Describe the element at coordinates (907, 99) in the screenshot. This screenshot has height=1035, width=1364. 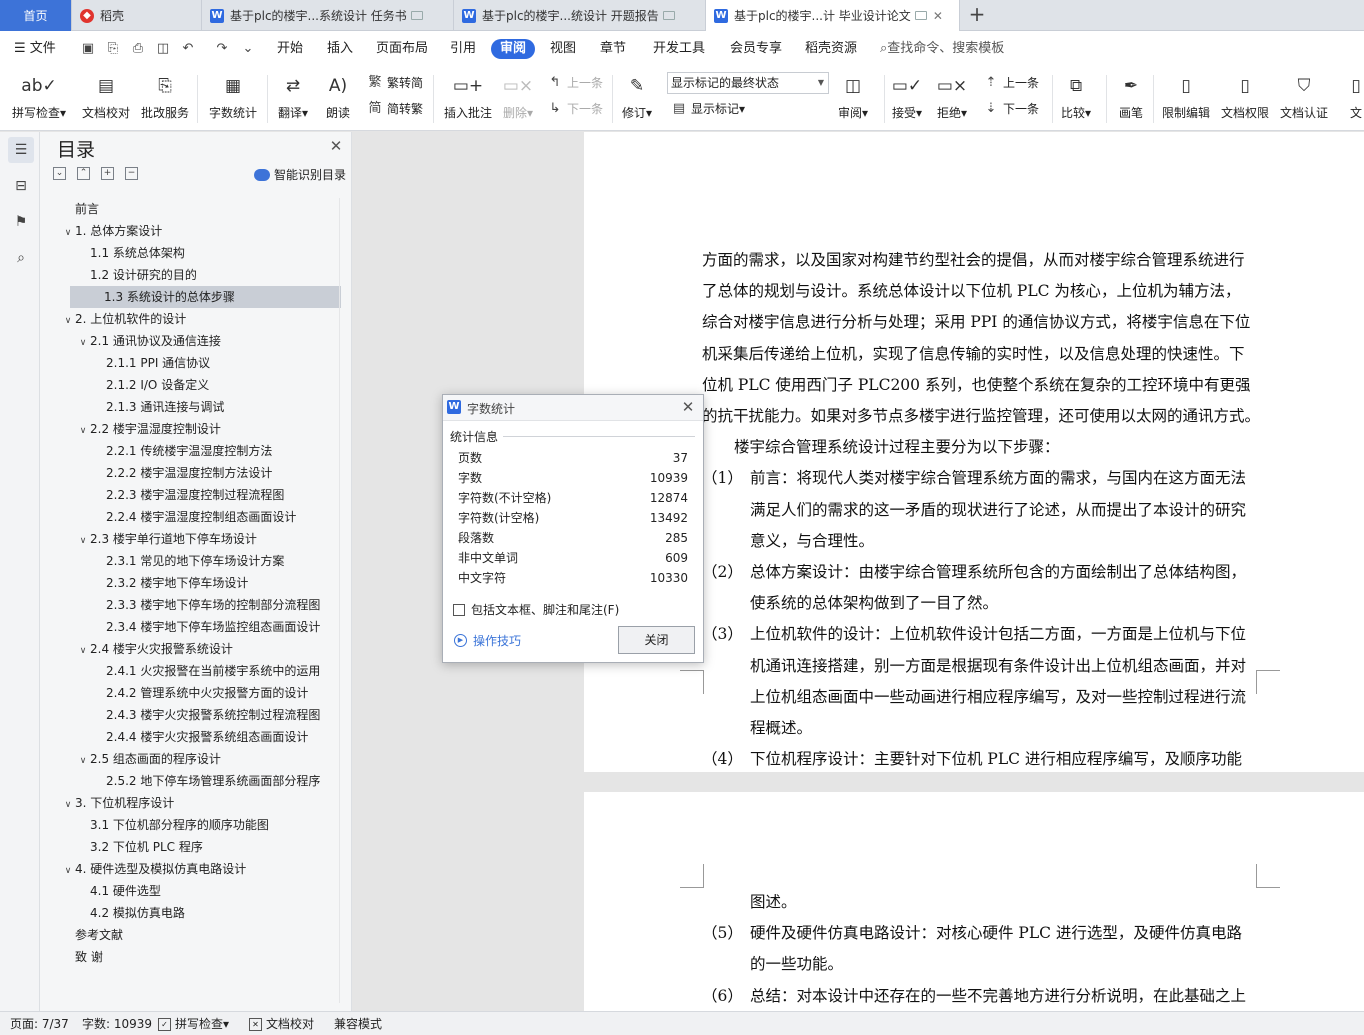
I see `accept-button: ▭✓ 接受▾` at that location.